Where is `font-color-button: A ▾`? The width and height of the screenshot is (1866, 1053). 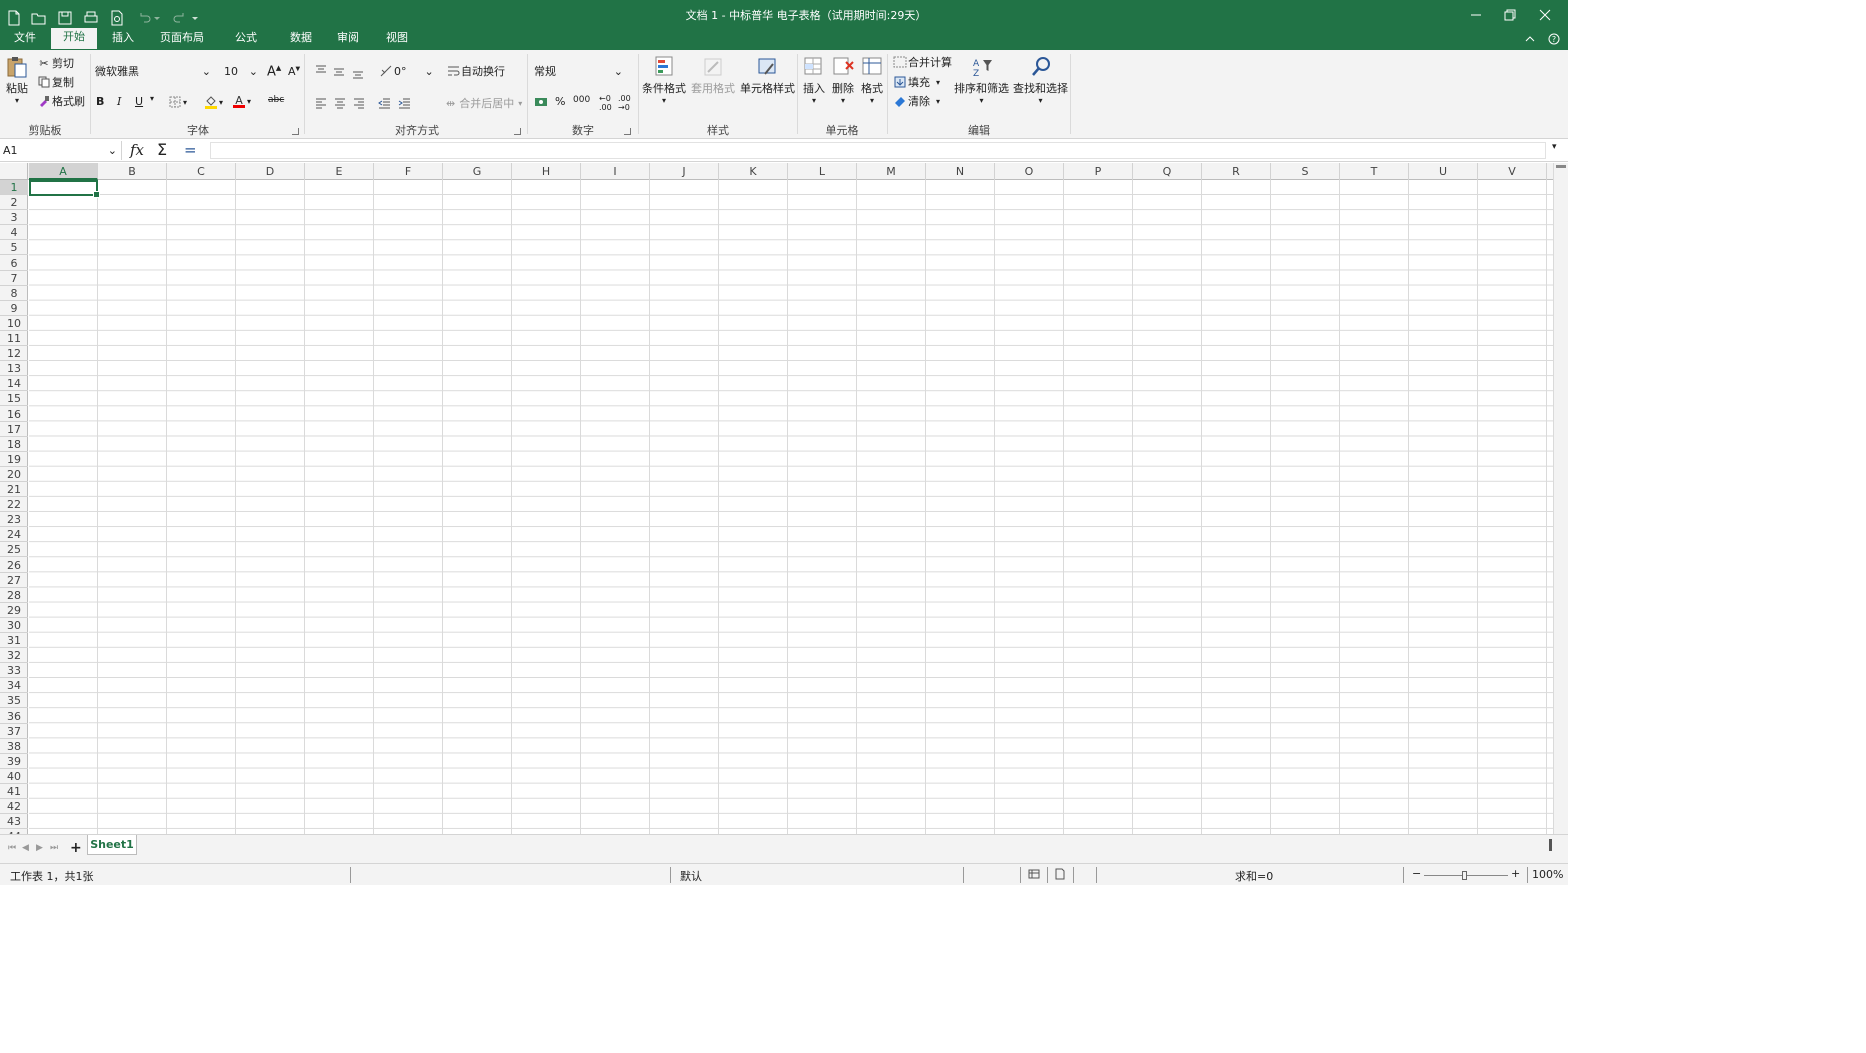 font-color-button: A ▾ is located at coordinates (241, 101).